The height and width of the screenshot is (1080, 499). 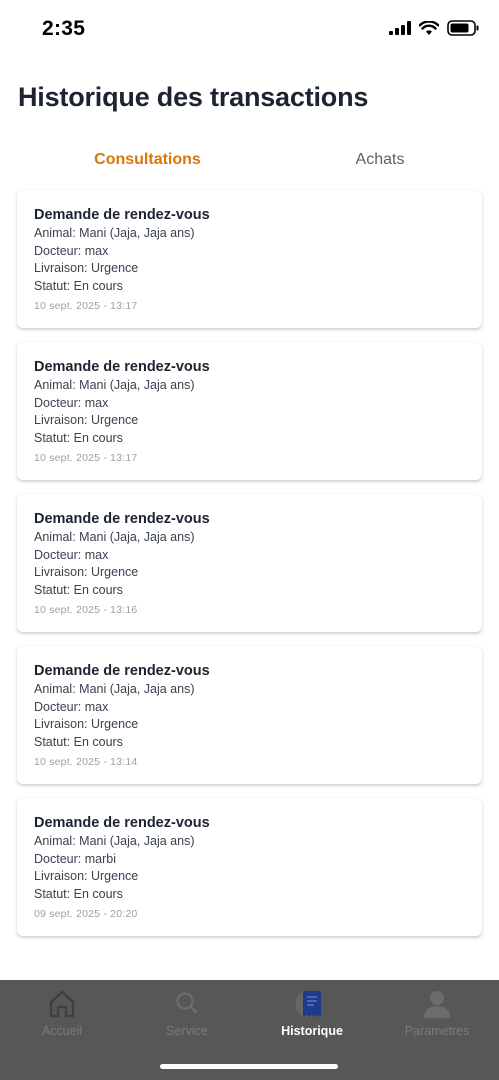 I want to click on nav-item-accueil: Accueil, so click(x=62, y=1013).